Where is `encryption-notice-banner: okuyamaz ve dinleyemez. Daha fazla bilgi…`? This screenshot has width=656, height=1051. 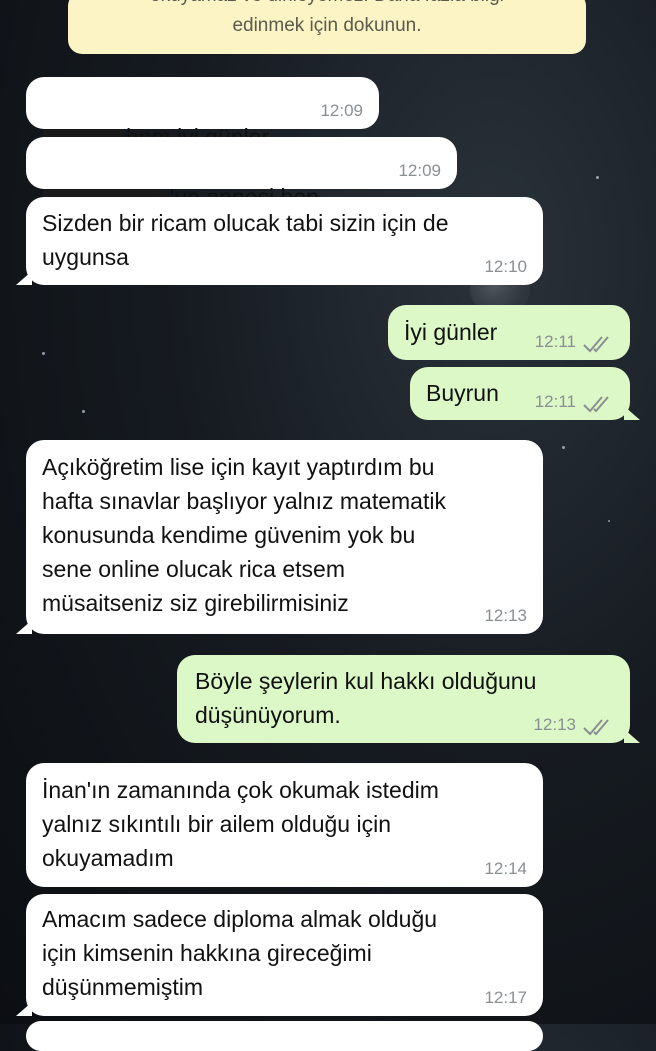 encryption-notice-banner: okuyamaz ve dinleyemez. Daha fazla bilgi… is located at coordinates (327, 27).